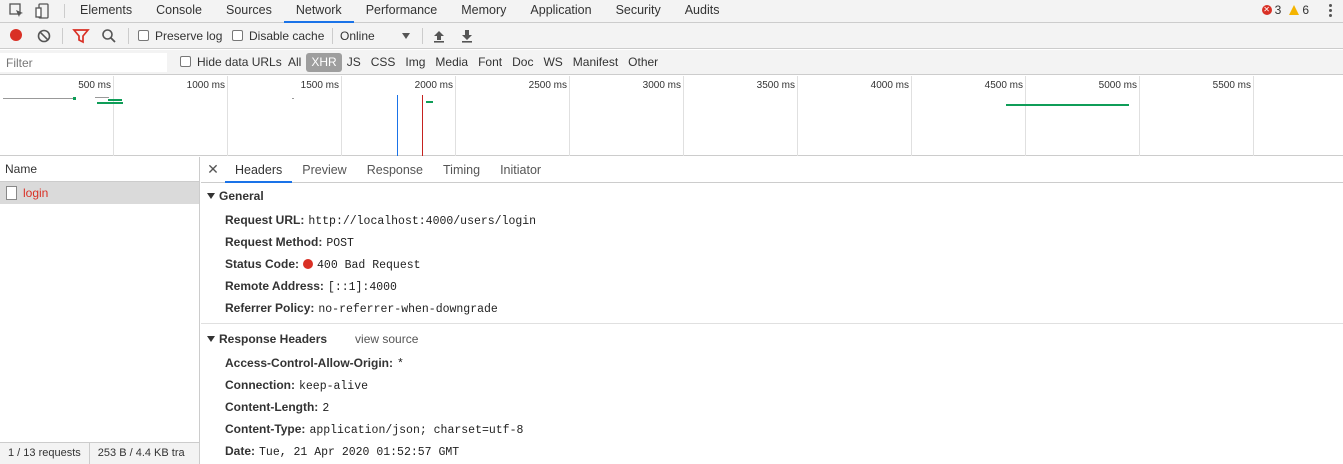 This screenshot has height=464, width=1343. Describe the element at coordinates (278, 36) in the screenshot. I see `disable-cache-checkbox: Disable cache` at that location.